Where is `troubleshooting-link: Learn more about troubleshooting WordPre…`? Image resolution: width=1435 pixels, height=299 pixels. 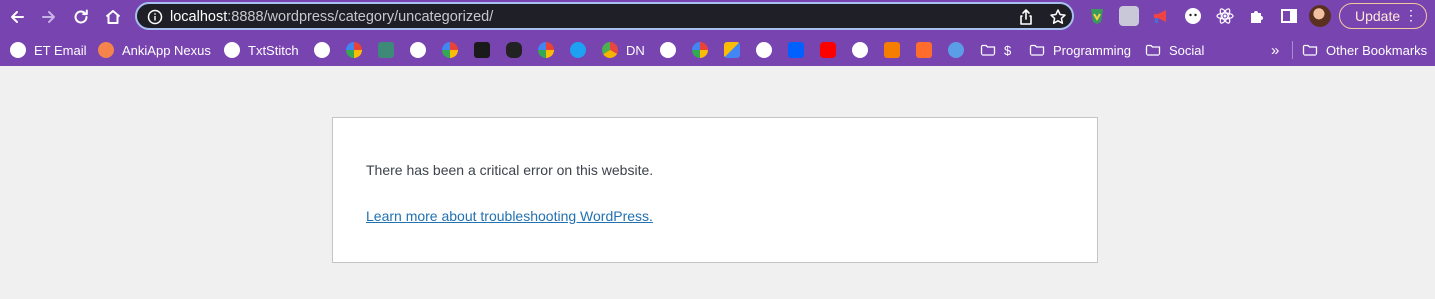 troubleshooting-link: Learn more about troubleshooting WordPre… is located at coordinates (509, 216).